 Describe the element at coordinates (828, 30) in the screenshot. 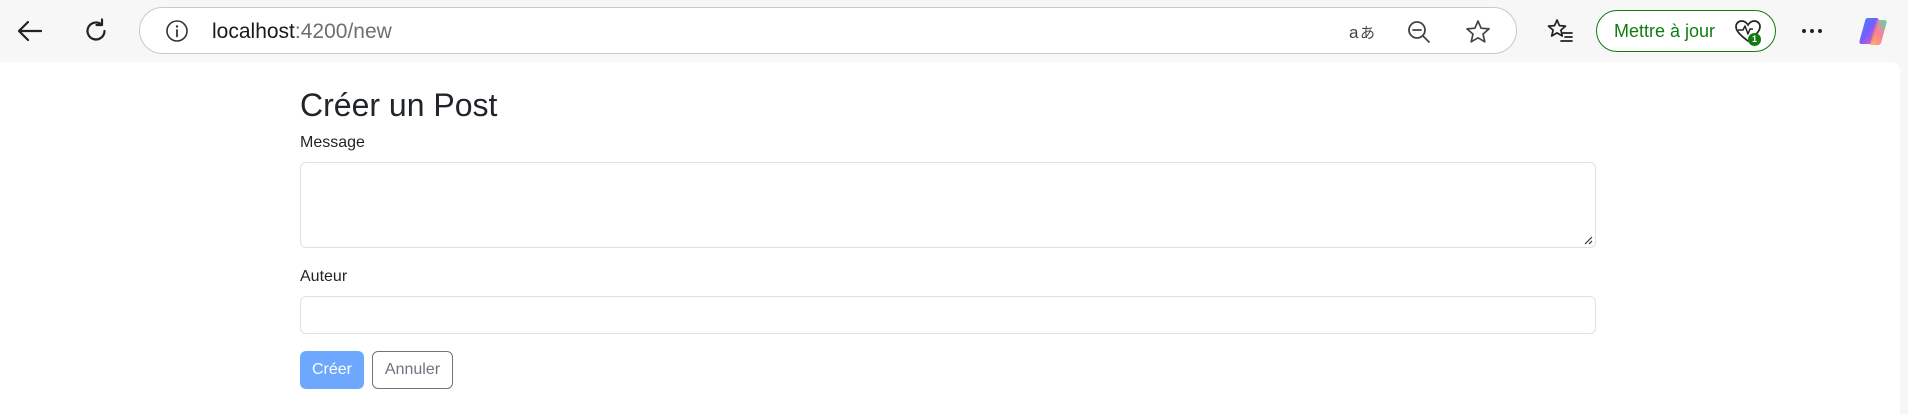

I see `address-bar: localhost:4200/new a あ` at that location.